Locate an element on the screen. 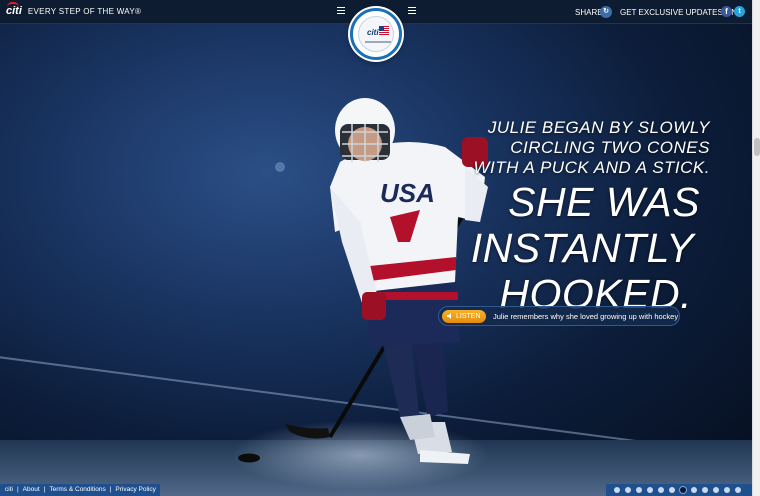  scrollbar-thumb is located at coordinates (757, 147).